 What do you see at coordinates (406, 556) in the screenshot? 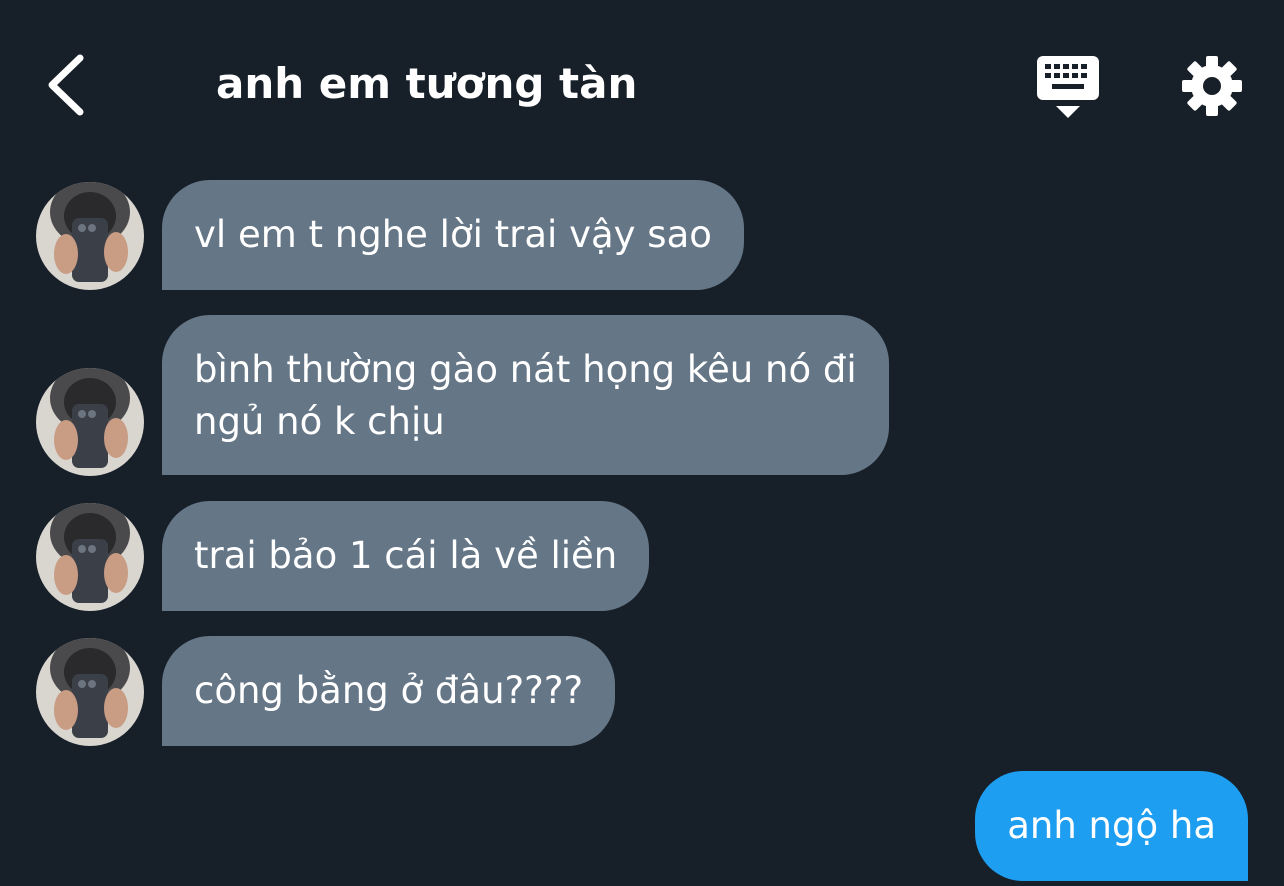
I see `incoming-message-bubble: trai bảo 1 cái là về liền` at bounding box center [406, 556].